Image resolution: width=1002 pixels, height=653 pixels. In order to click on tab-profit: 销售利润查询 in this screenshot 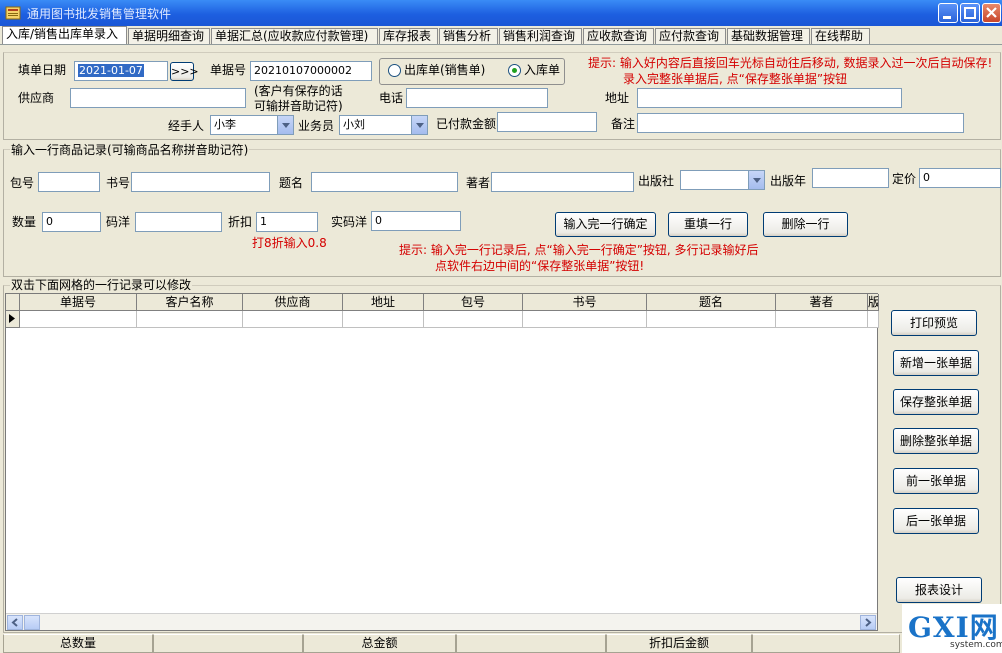, I will do `click(540, 36)`.